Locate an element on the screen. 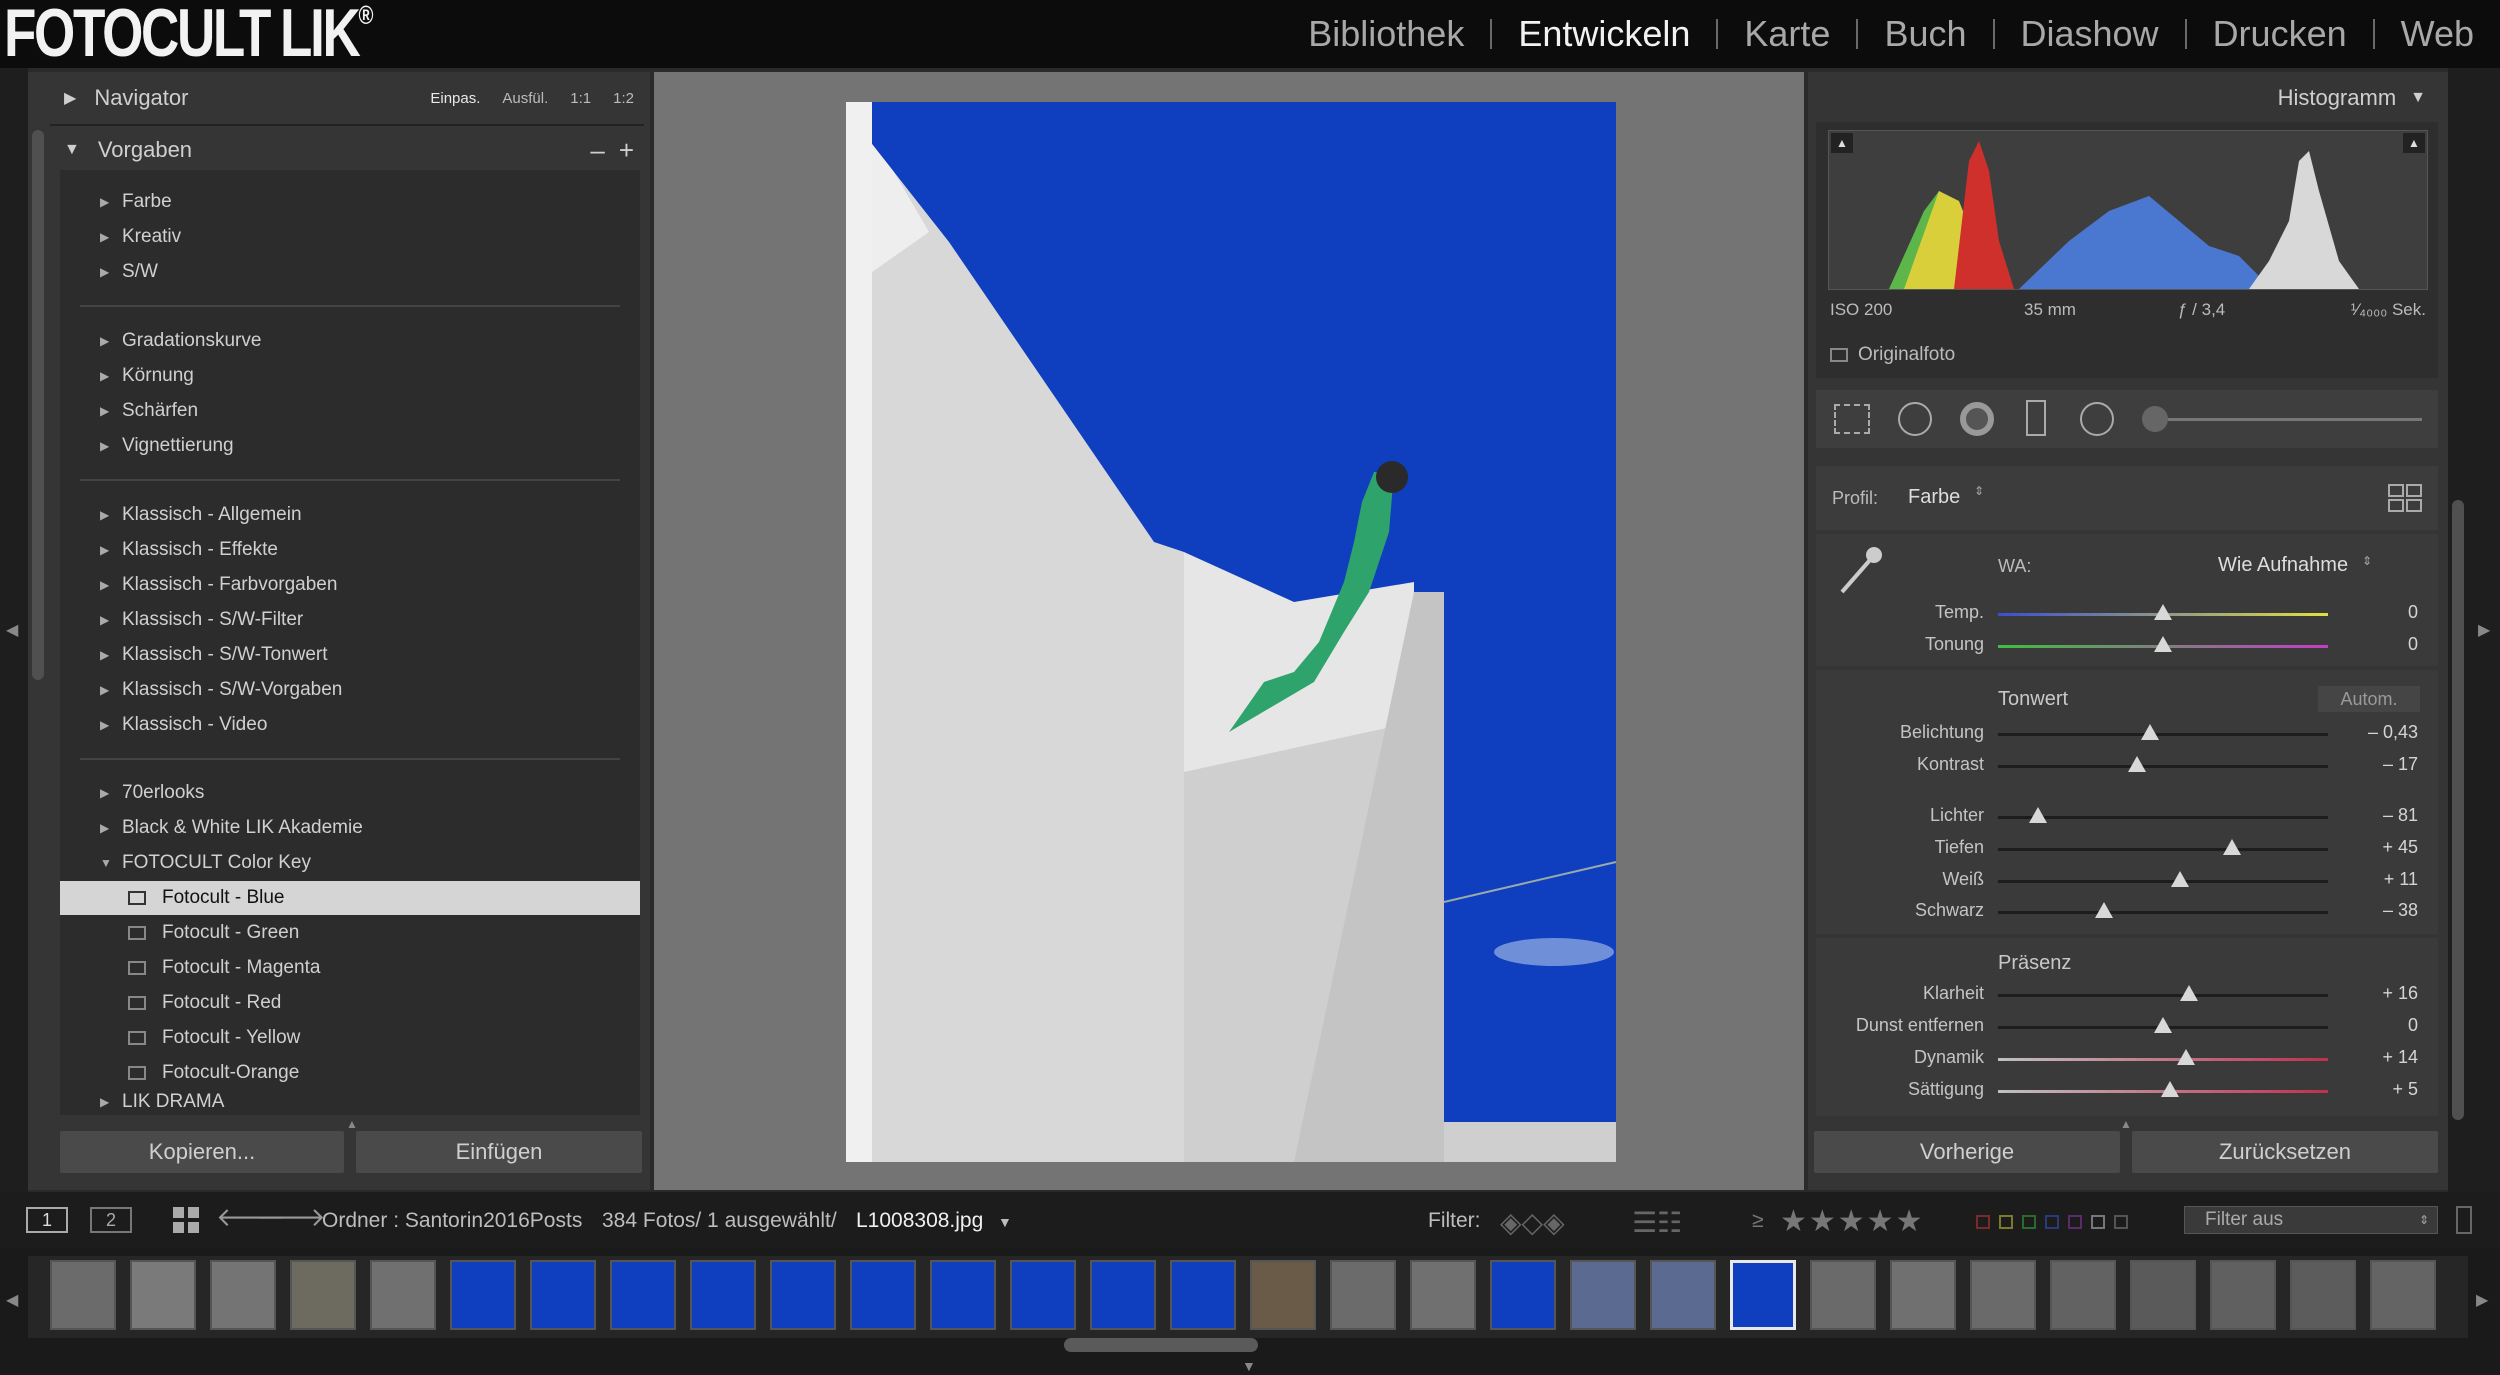 The height and width of the screenshot is (1375, 2500). presets-header: ▼ Vorgaben – + is located at coordinates (354, 150).